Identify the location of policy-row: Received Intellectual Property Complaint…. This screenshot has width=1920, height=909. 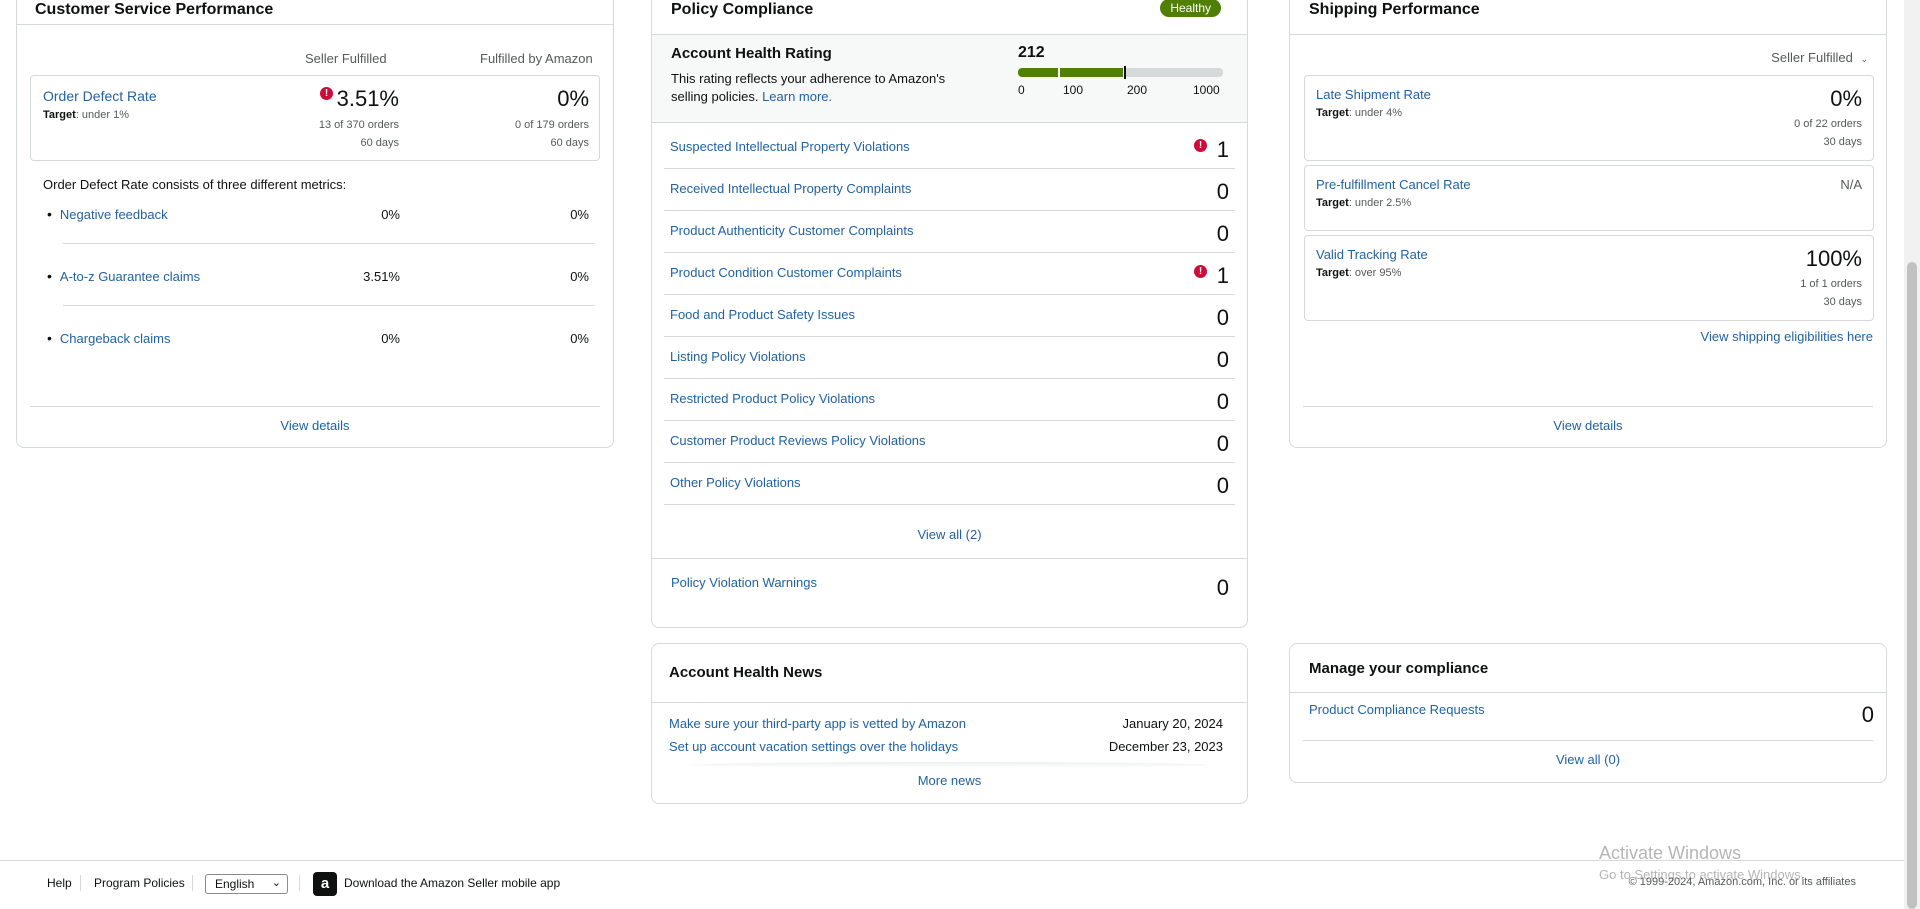
(949, 190).